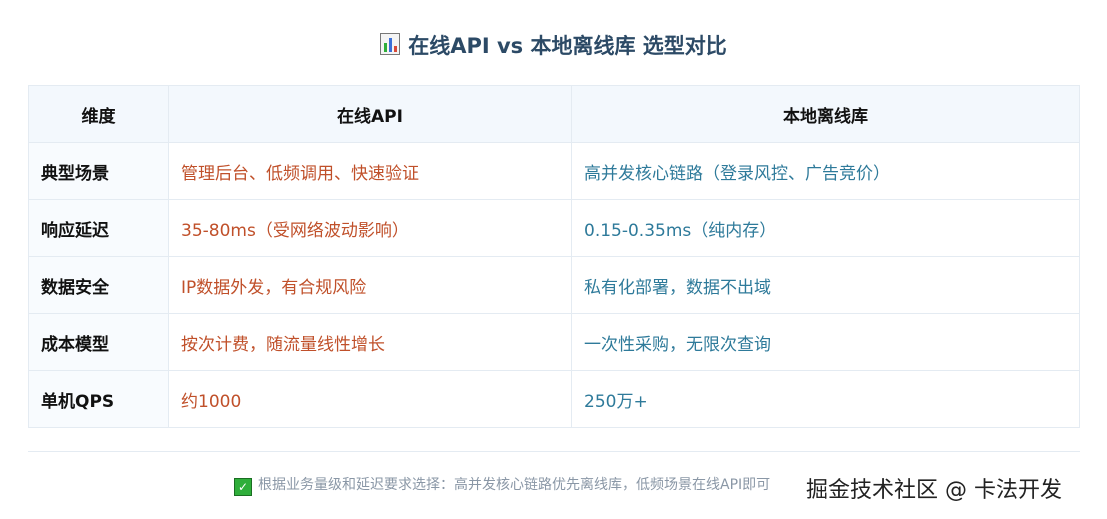  I want to click on dimension-cell: 成本模型, so click(98, 342).